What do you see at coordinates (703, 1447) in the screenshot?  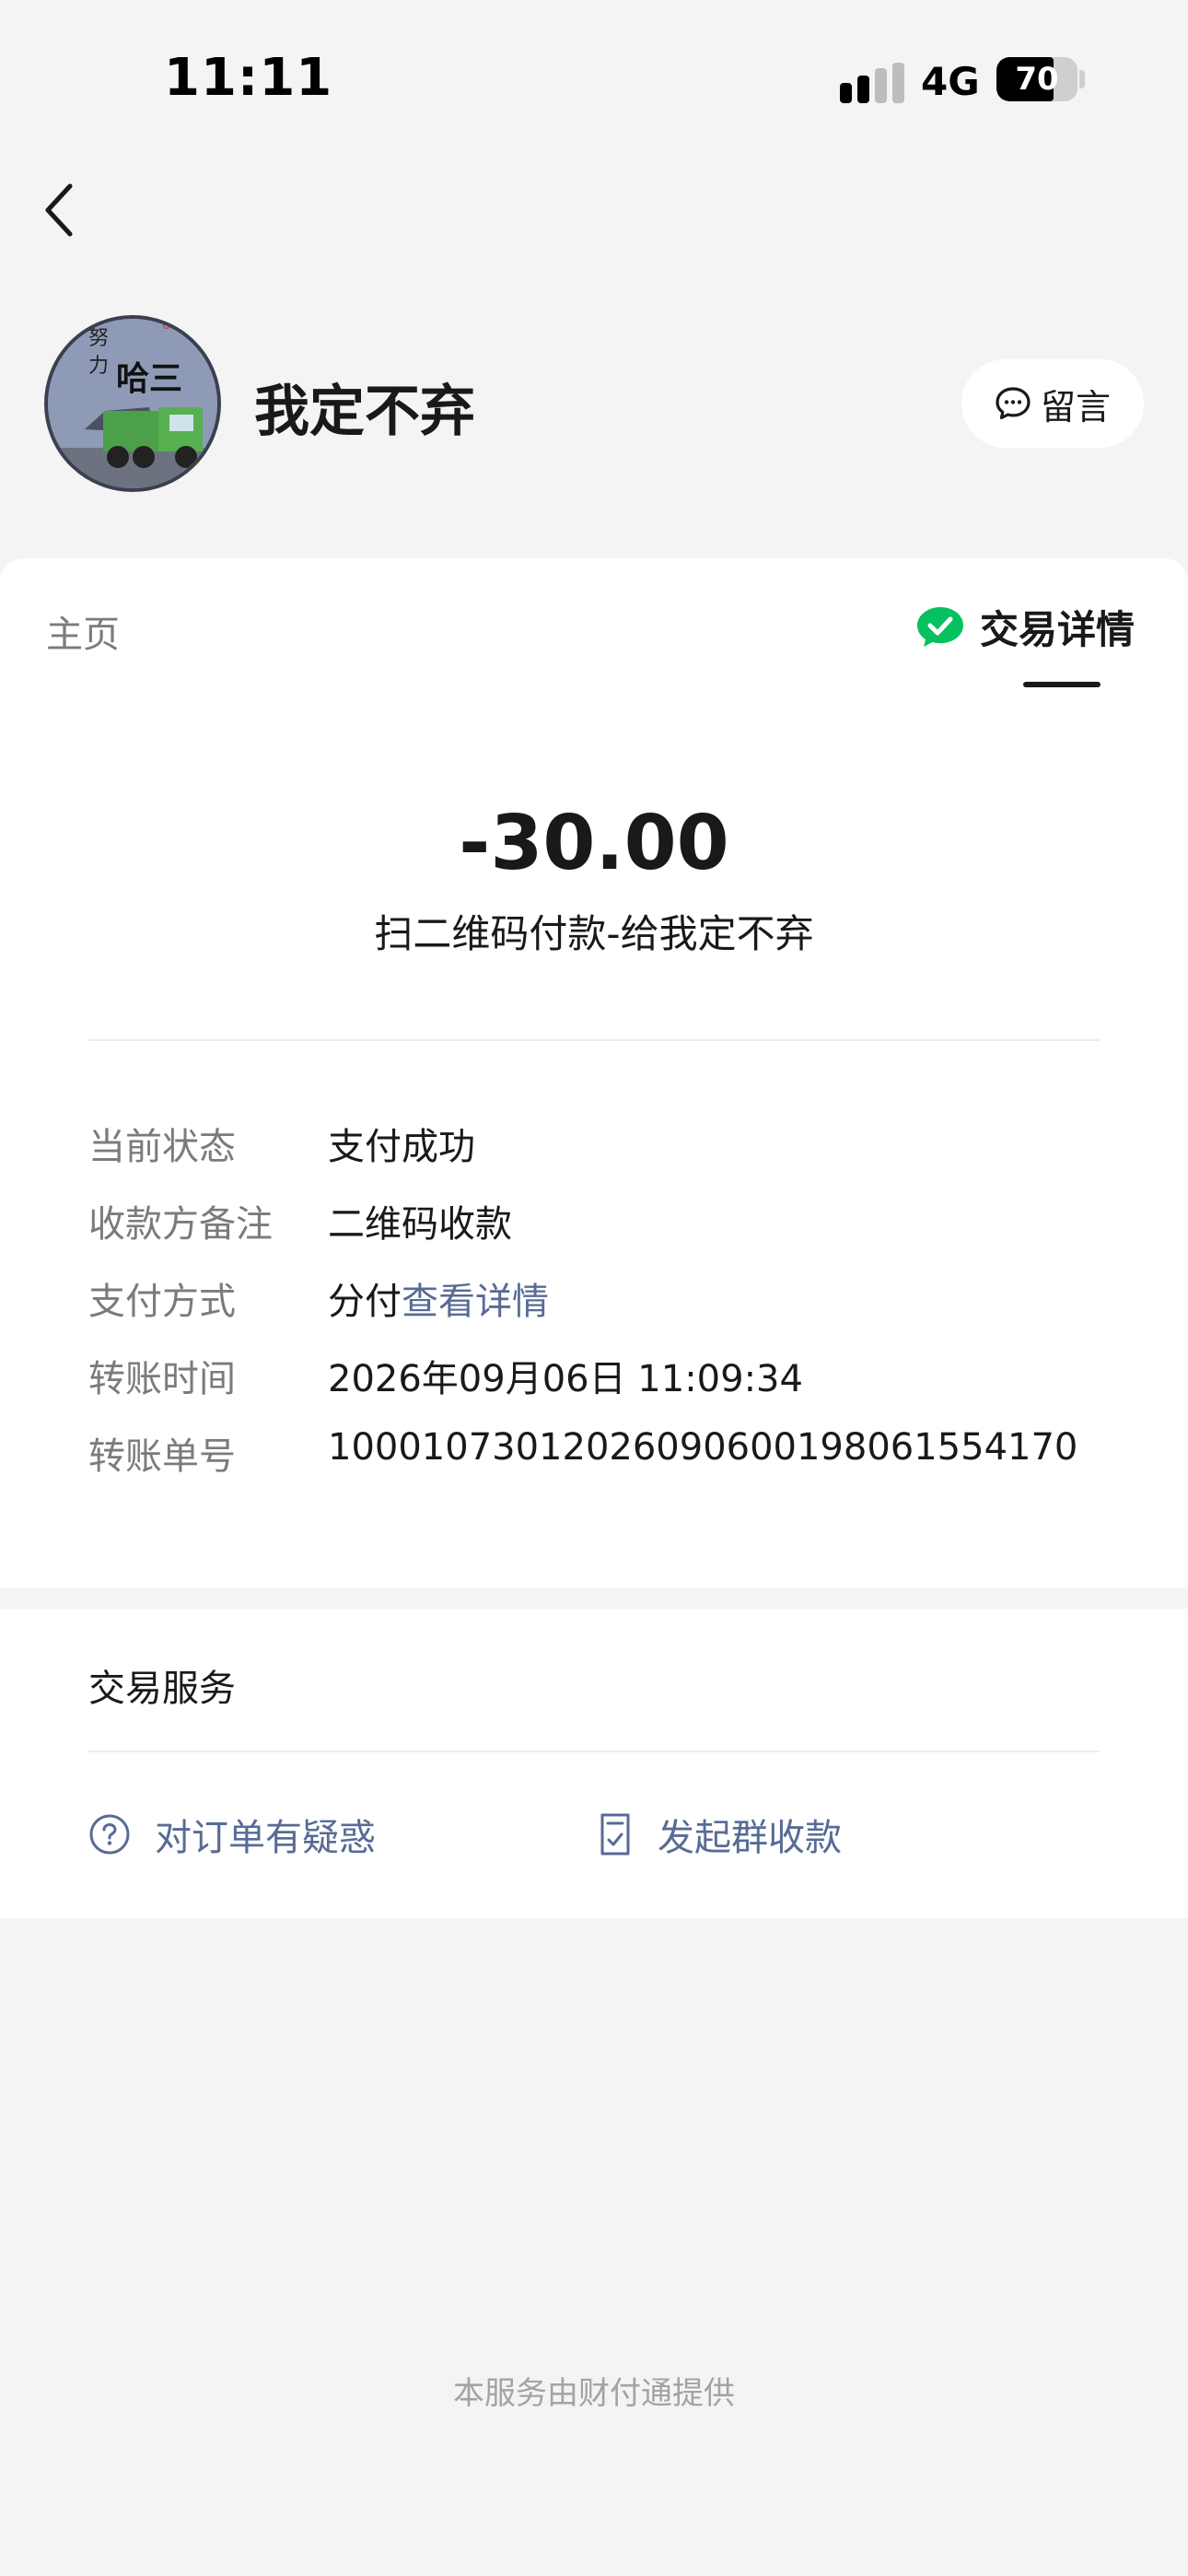 I see `detail-value-order-number: 10001073012026090600198061554170` at bounding box center [703, 1447].